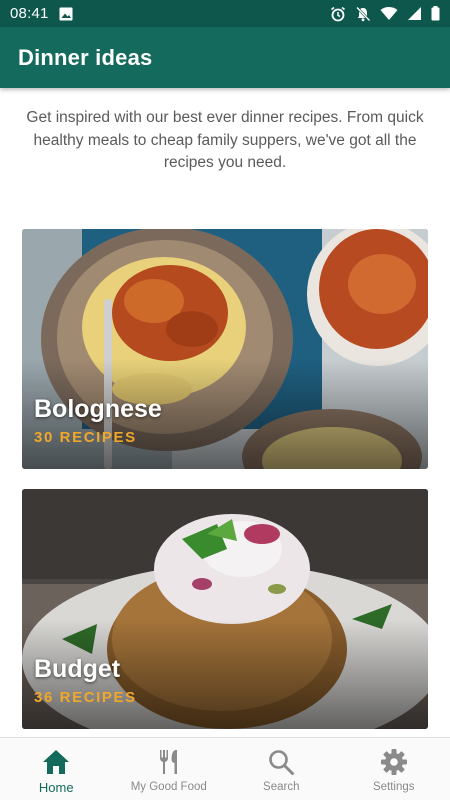 This screenshot has width=450, height=800. What do you see at coordinates (414, 13) in the screenshot?
I see `signal-icon` at bounding box center [414, 13].